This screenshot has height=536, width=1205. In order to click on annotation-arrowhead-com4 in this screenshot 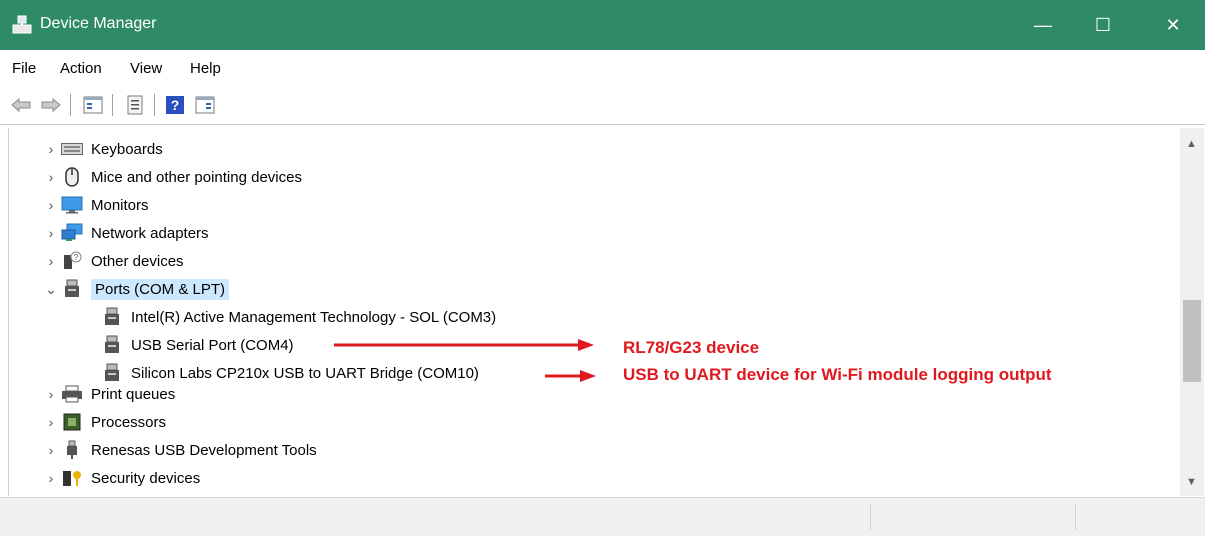, I will do `click(586, 345)`.